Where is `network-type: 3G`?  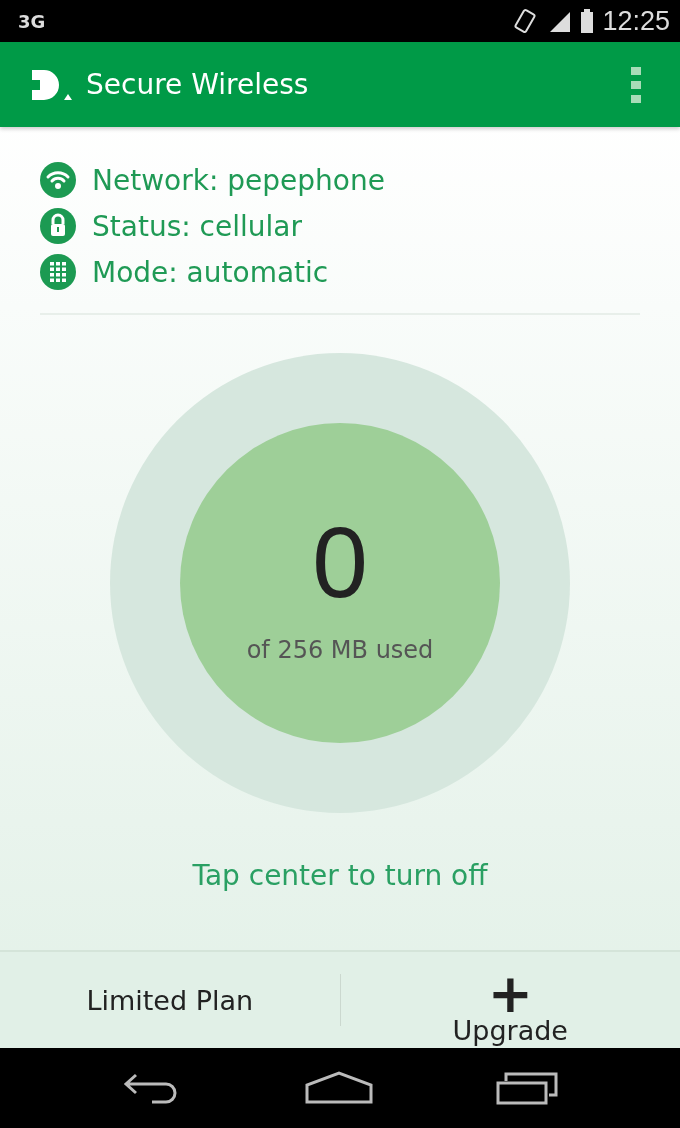 network-type: 3G is located at coordinates (32, 21).